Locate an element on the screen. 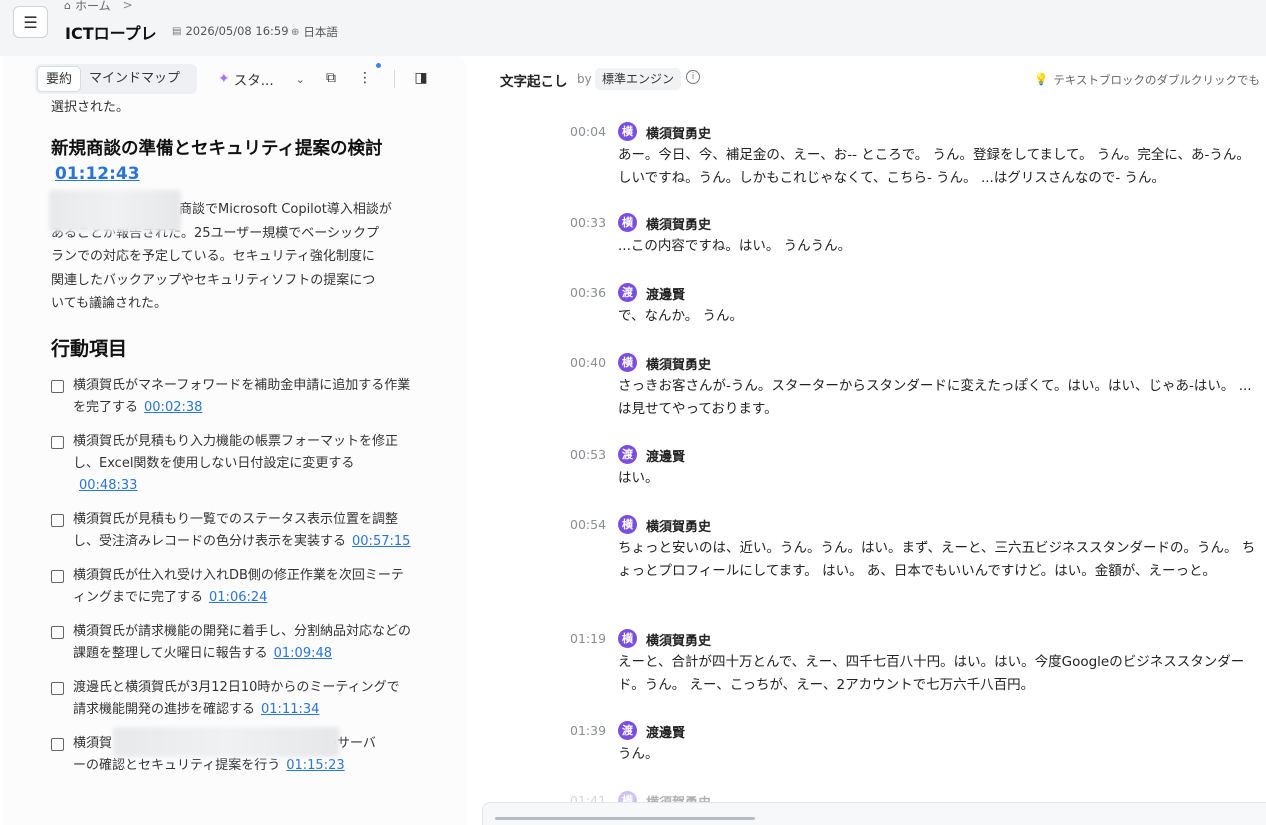 The width and height of the screenshot is (1266, 825). transcript-title: 文字起こし is located at coordinates (534, 82).